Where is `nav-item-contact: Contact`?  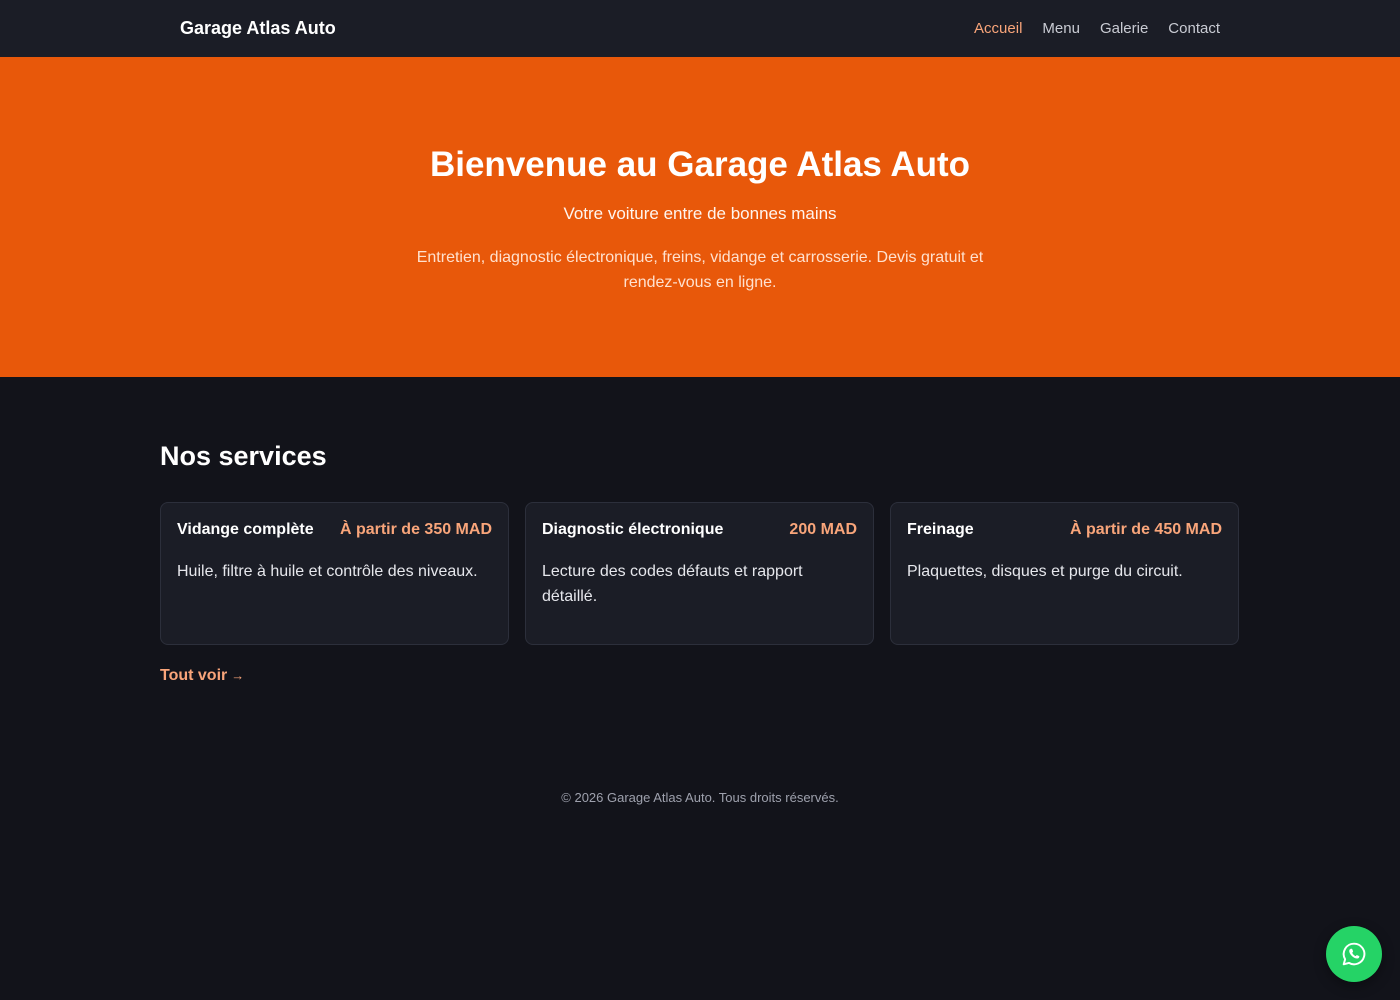 nav-item-contact: Contact is located at coordinates (1194, 28).